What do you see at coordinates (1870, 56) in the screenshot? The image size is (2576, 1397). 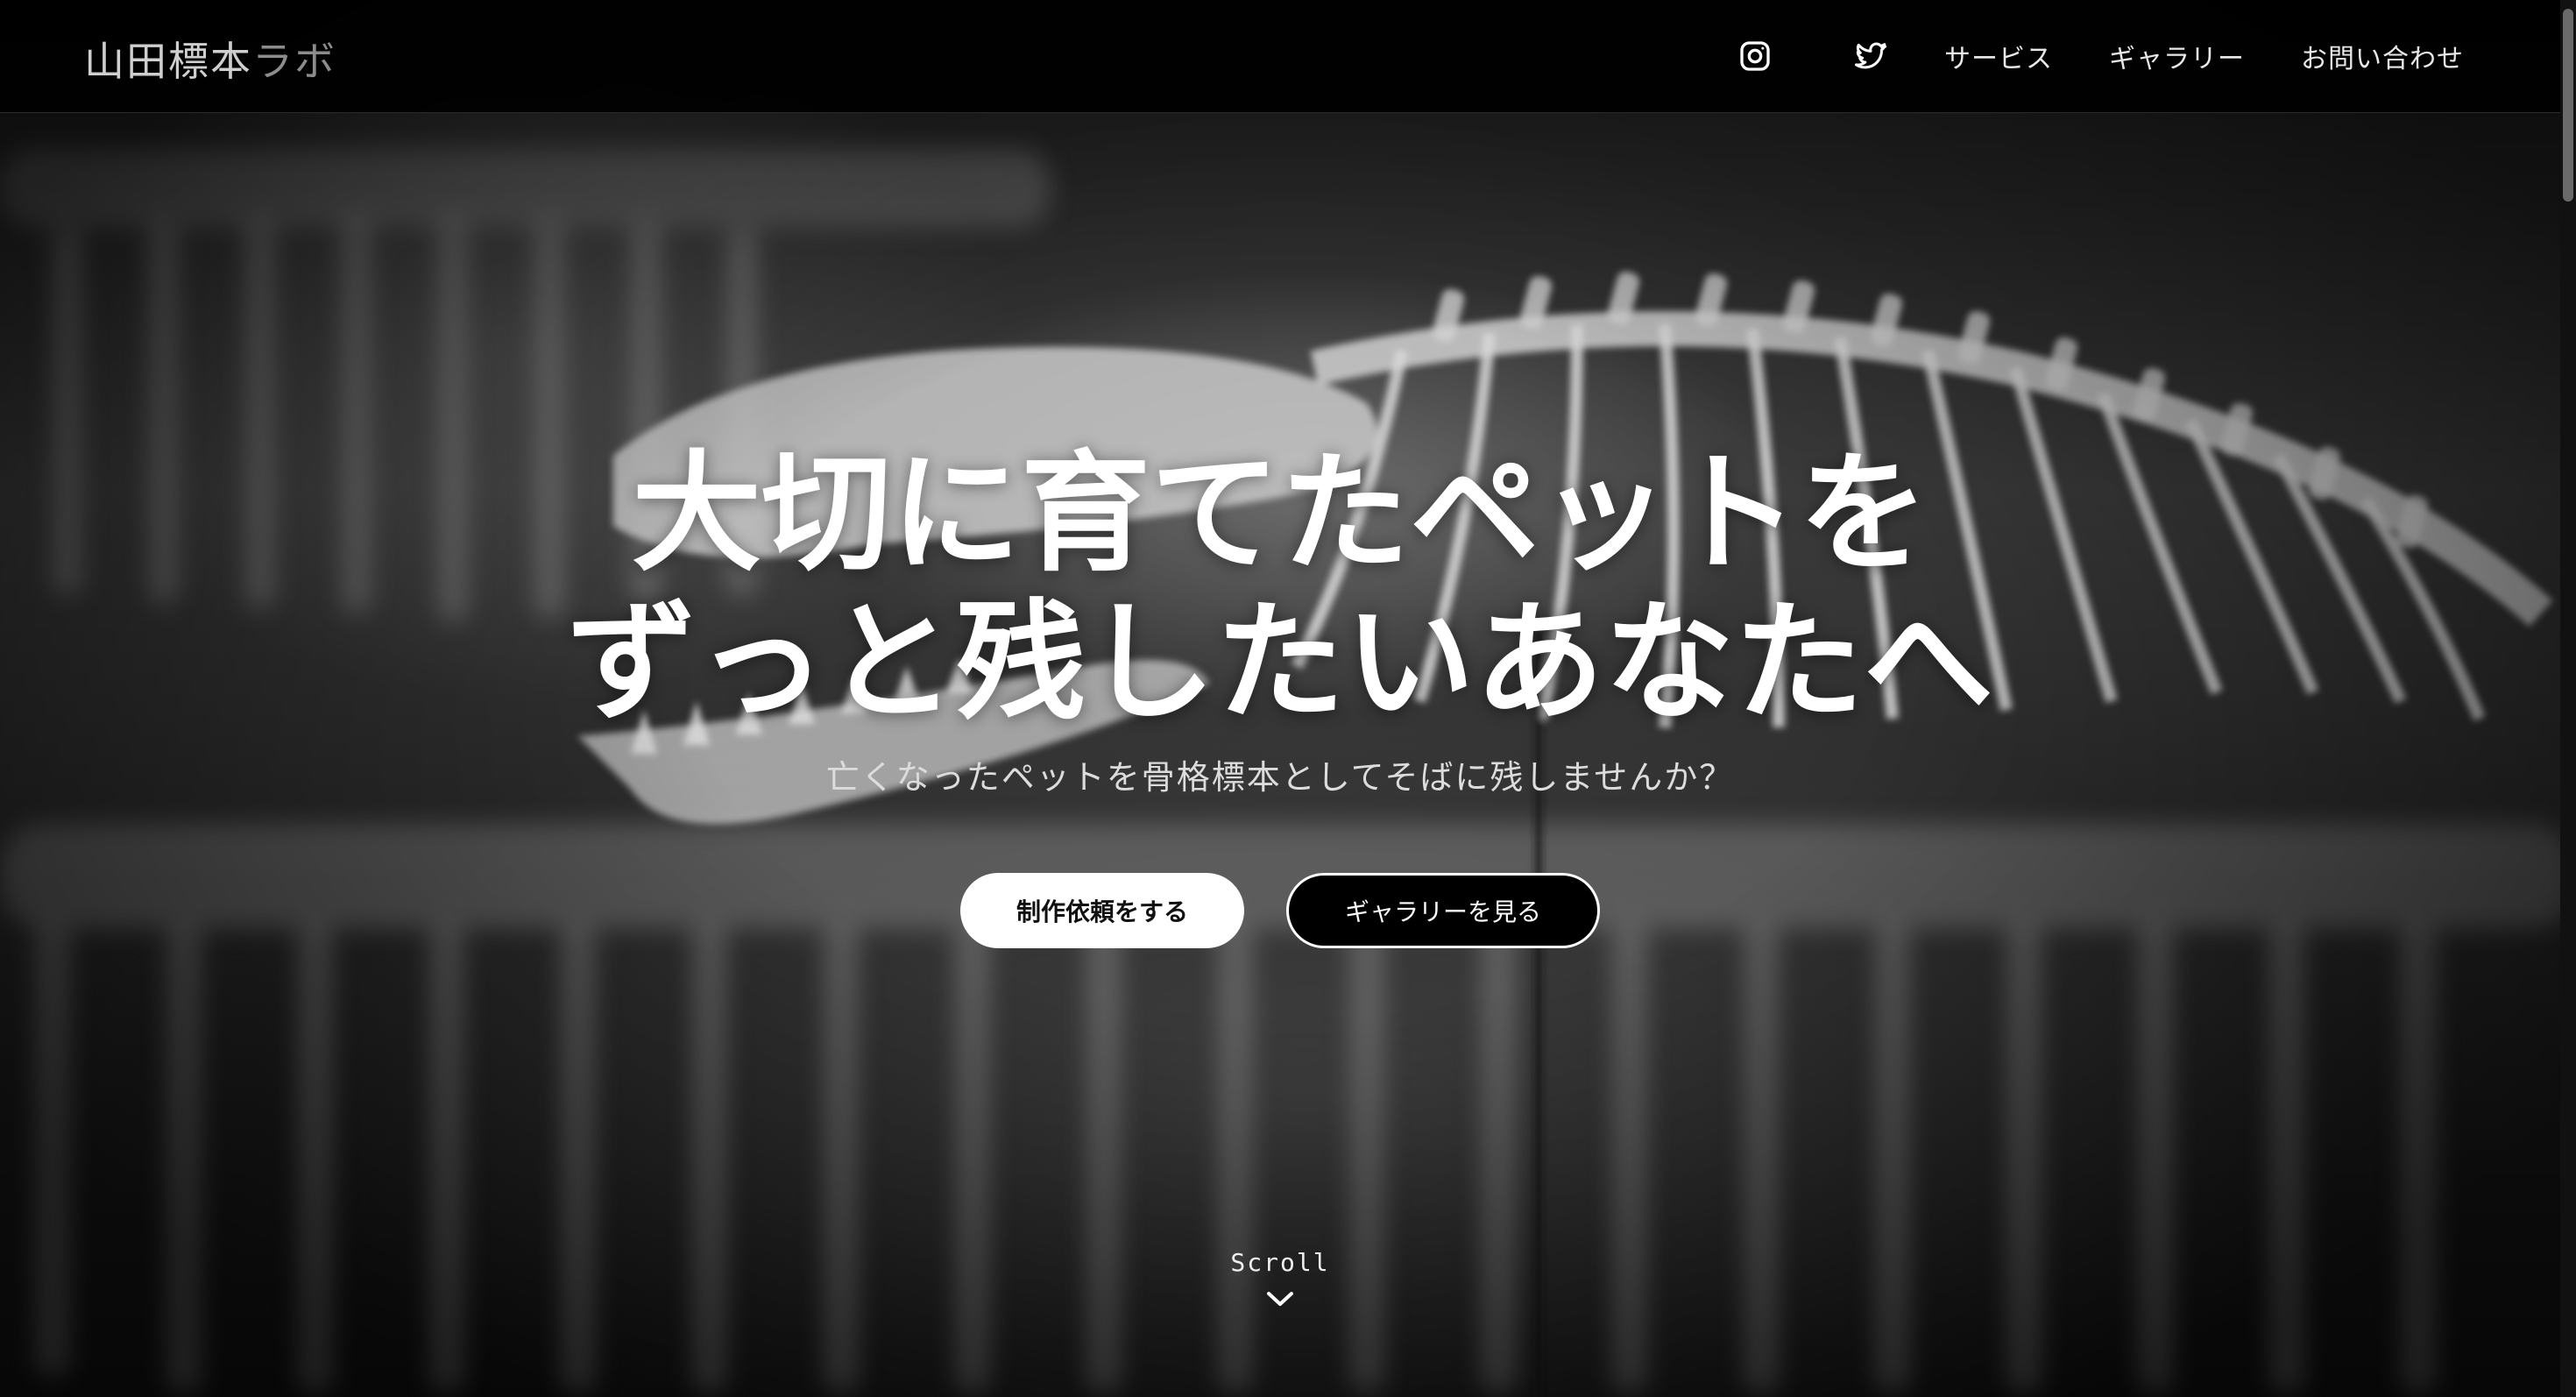 I see `twitter-icon` at bounding box center [1870, 56].